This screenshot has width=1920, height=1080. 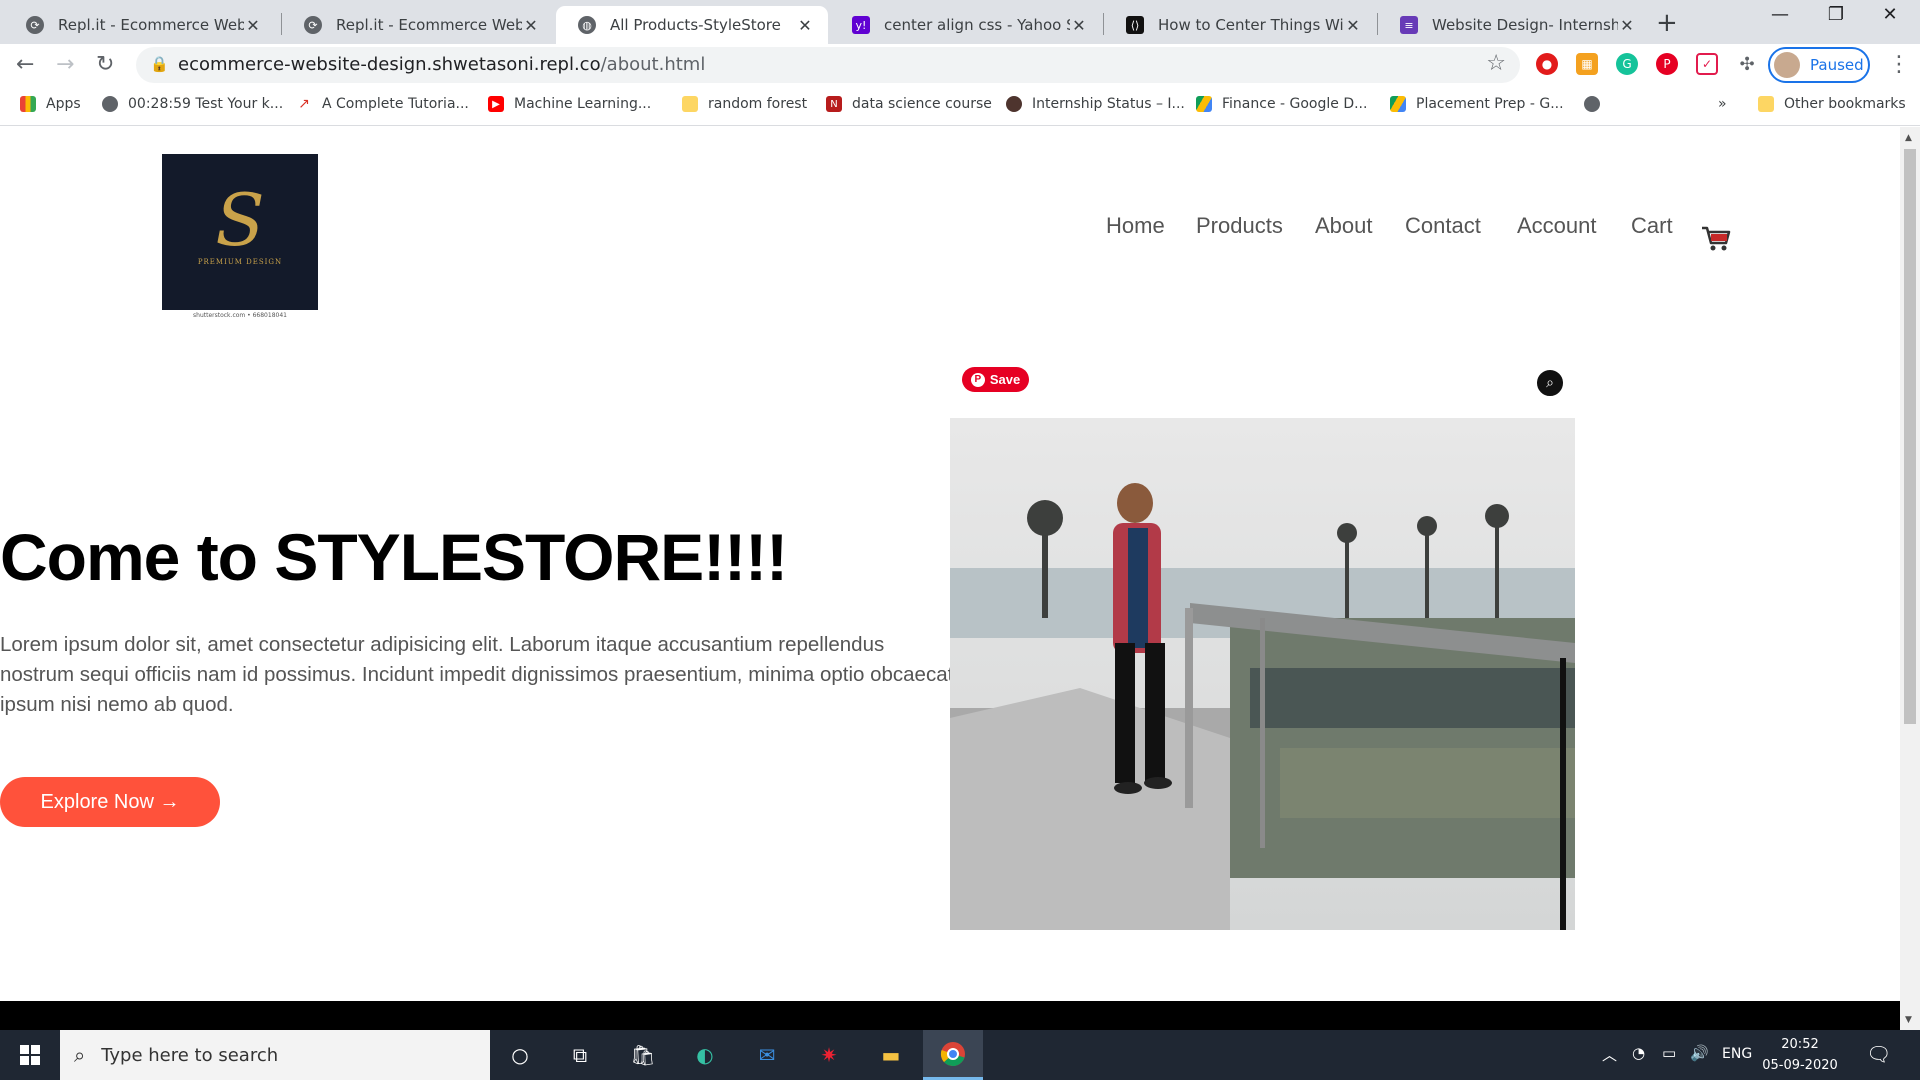 What do you see at coordinates (151, 25) in the screenshot?
I see `tab-title: Repl.it - Ecommerce Website` at bounding box center [151, 25].